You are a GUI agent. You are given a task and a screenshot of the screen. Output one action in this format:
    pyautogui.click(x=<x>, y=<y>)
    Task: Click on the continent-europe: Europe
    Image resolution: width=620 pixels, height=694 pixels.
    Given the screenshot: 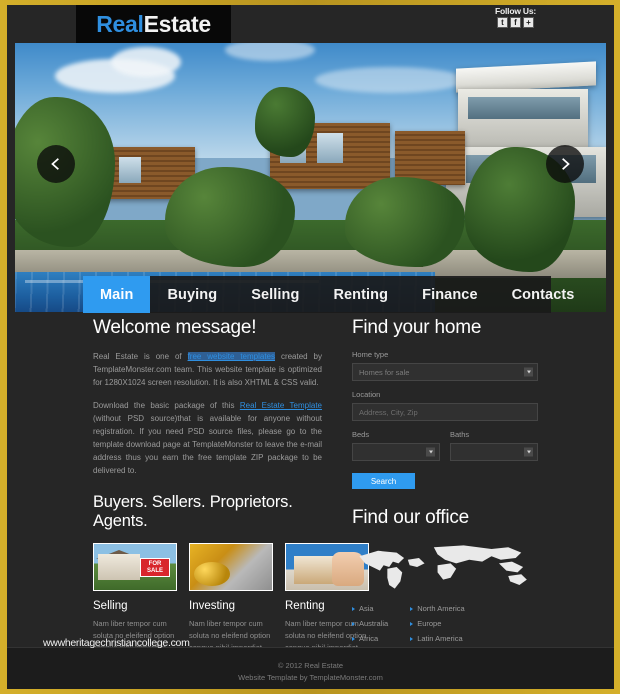 What is the action you would take?
    pyautogui.click(x=437, y=623)
    